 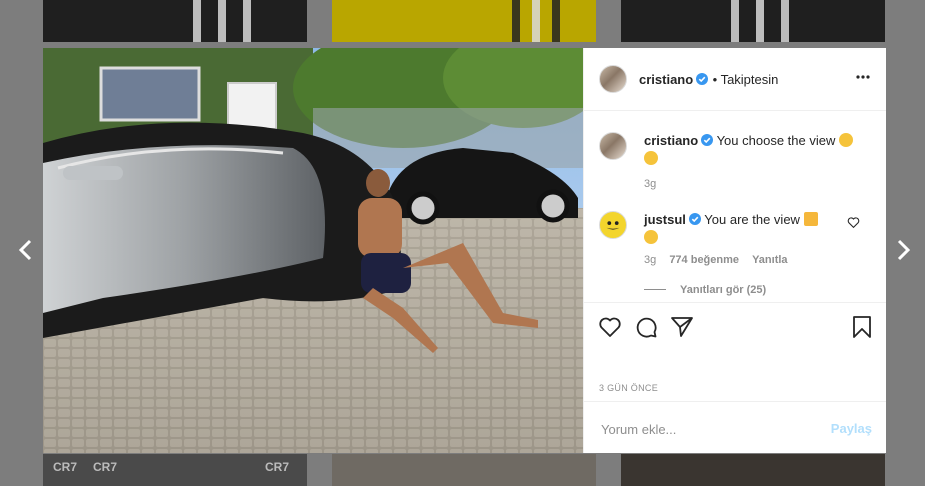 What do you see at coordinates (845, 140) in the screenshot?
I see `wink-emoji-icon` at bounding box center [845, 140].